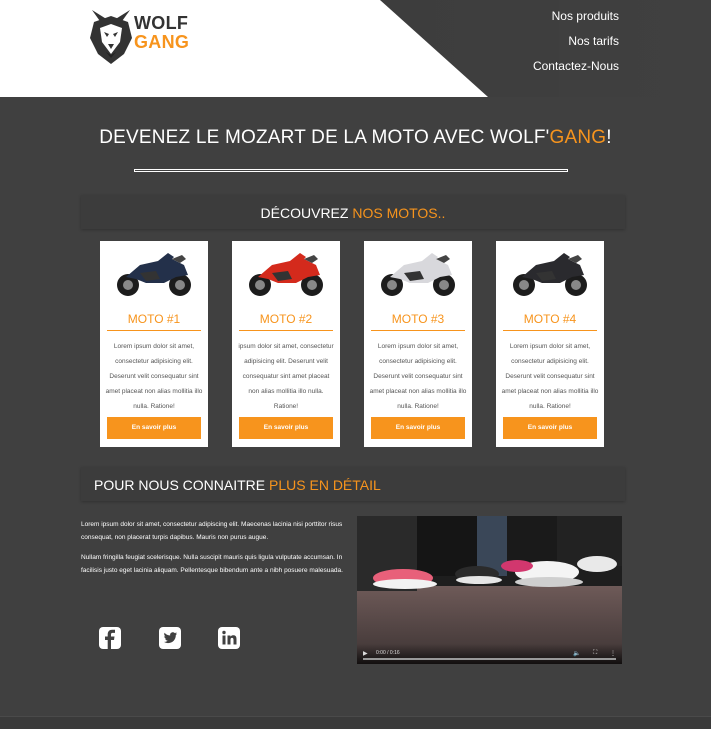 This screenshot has width=711, height=729. I want to click on facebook-icon, so click(110, 638).